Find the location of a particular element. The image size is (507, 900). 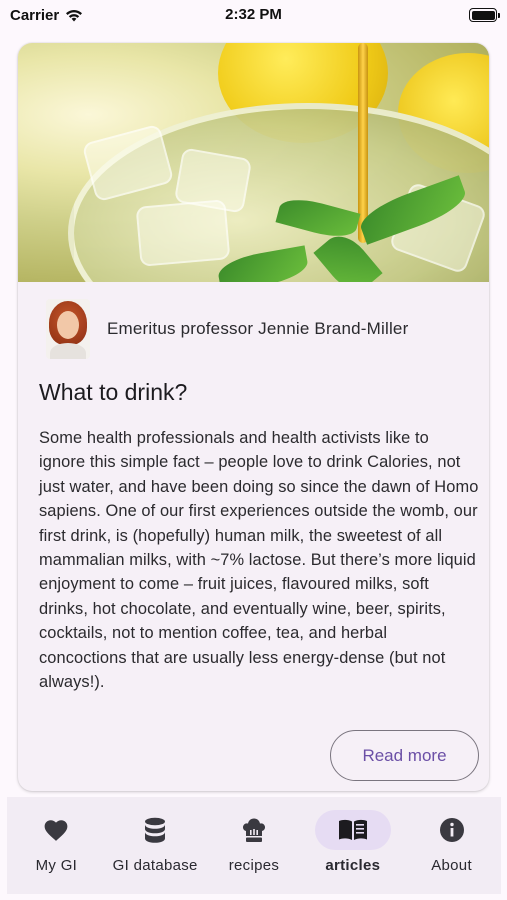

tab-gi-database: GI database is located at coordinates (155, 842).